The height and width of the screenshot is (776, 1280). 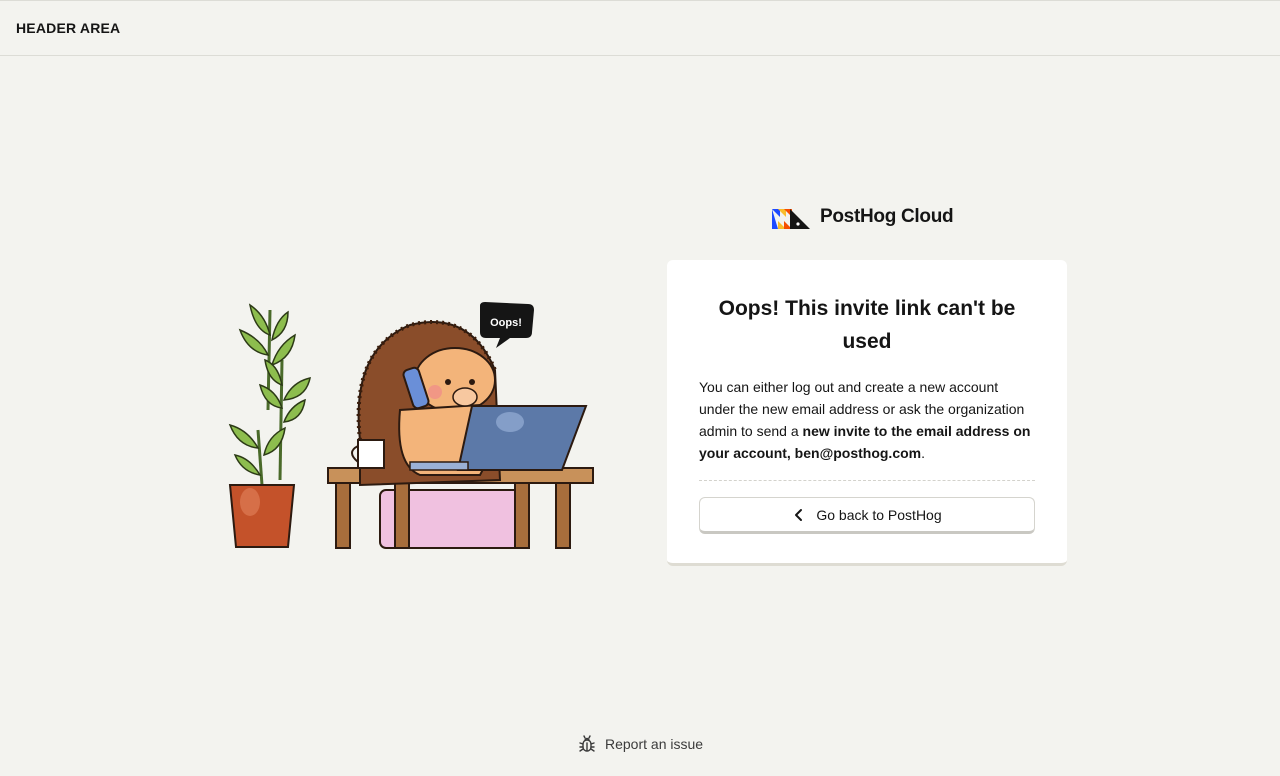 What do you see at coordinates (791, 219) in the screenshot?
I see `posthog-logo-icon` at bounding box center [791, 219].